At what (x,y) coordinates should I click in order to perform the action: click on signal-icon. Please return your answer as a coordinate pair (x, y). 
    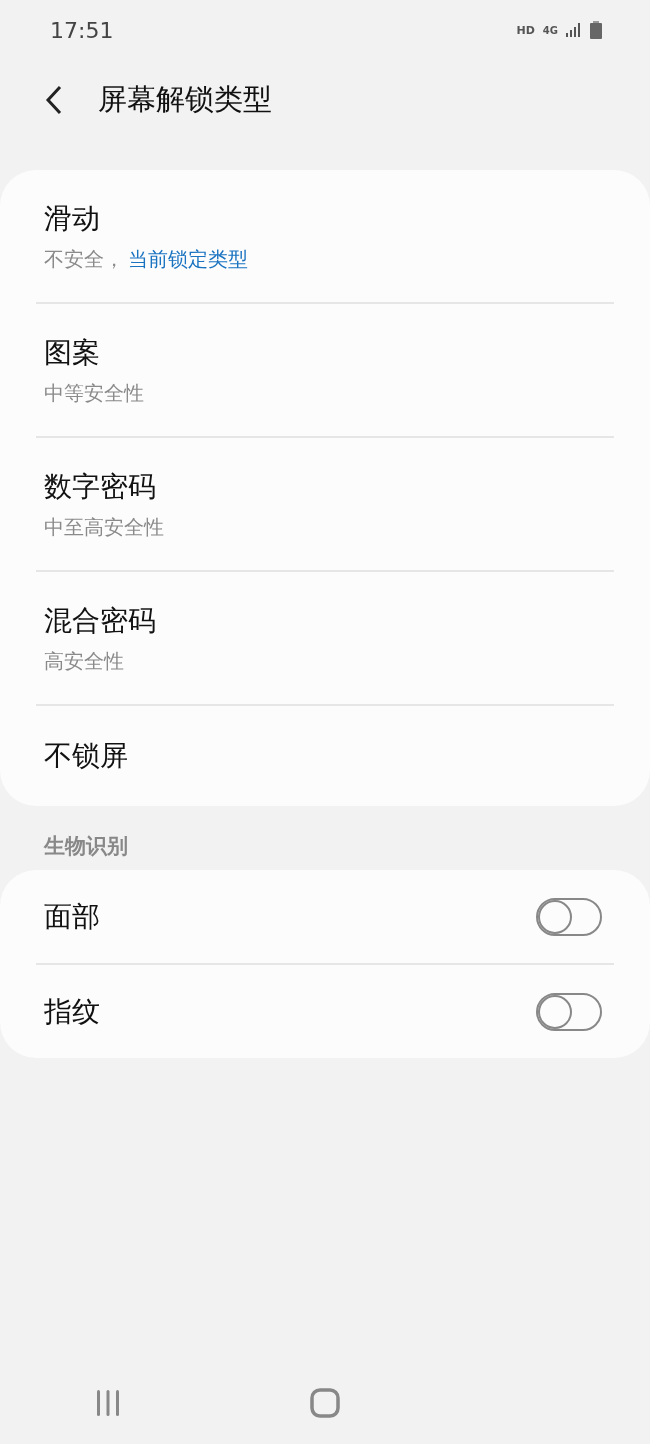
    Looking at the image, I should click on (574, 30).